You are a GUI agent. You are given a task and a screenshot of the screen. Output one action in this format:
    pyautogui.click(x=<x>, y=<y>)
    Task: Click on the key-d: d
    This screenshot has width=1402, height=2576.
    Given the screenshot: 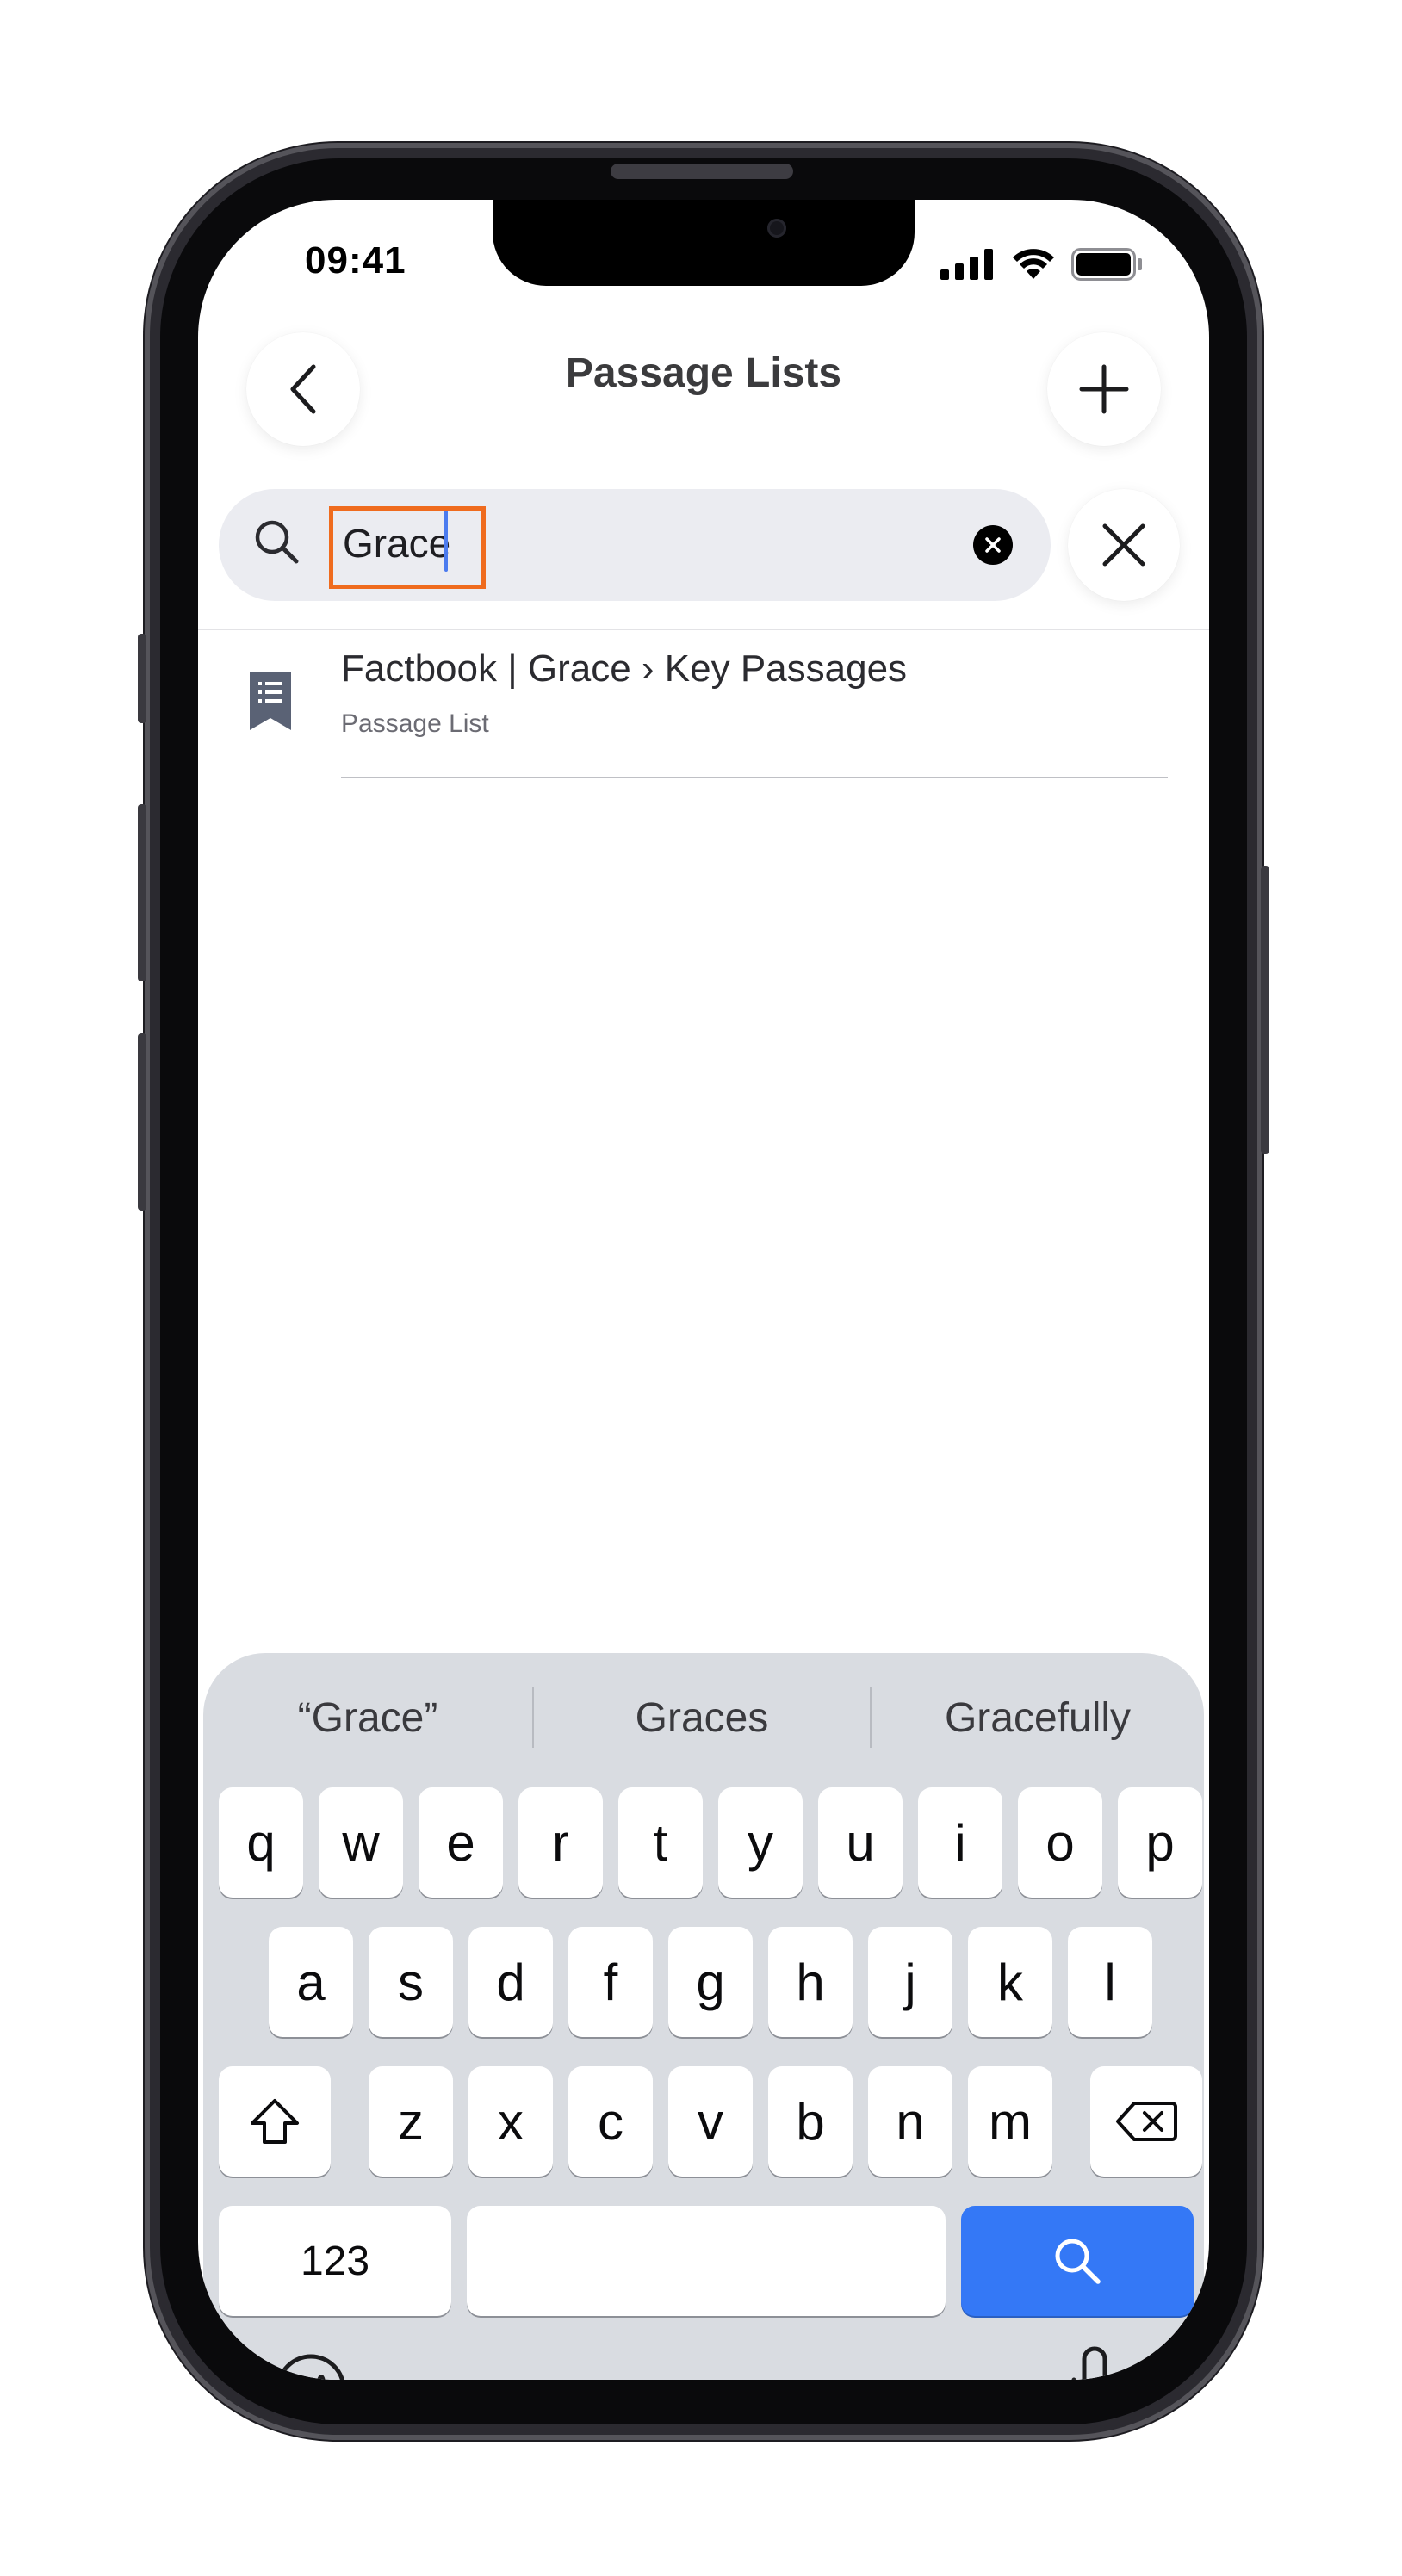 What is the action you would take?
    pyautogui.click(x=511, y=1982)
    